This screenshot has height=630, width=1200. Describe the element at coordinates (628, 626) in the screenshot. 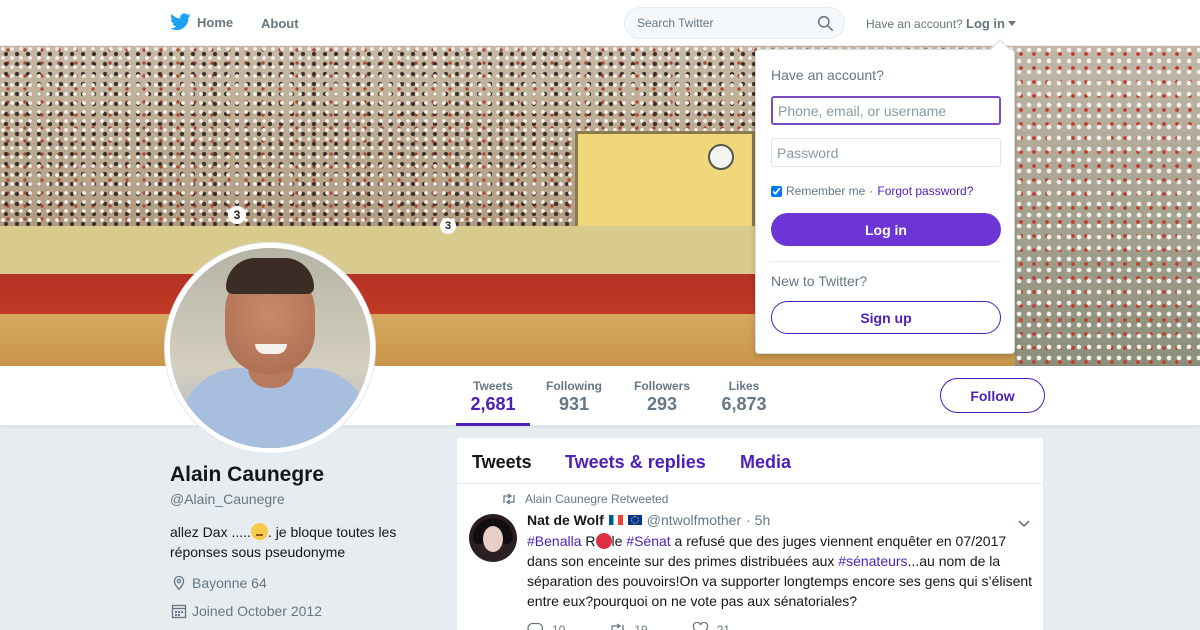

I see `retweet-button: 19` at that location.